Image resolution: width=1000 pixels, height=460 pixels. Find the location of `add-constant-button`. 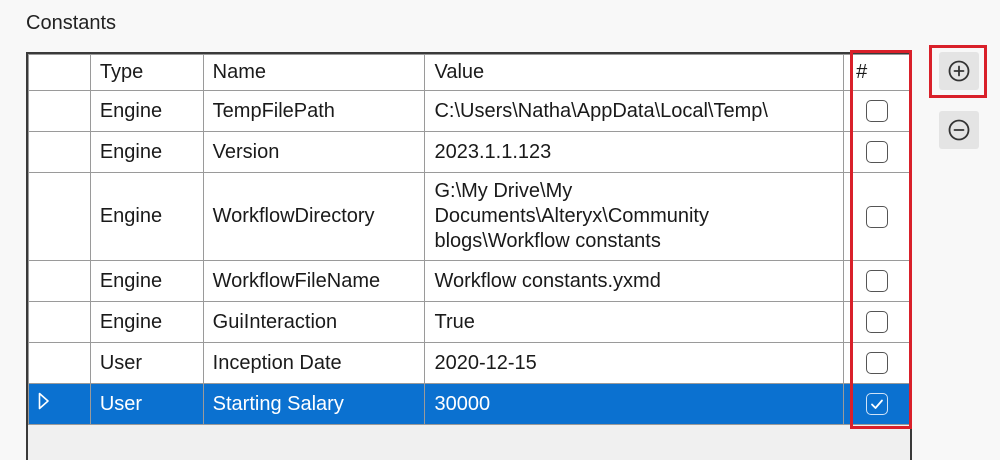

add-constant-button is located at coordinates (959, 71).